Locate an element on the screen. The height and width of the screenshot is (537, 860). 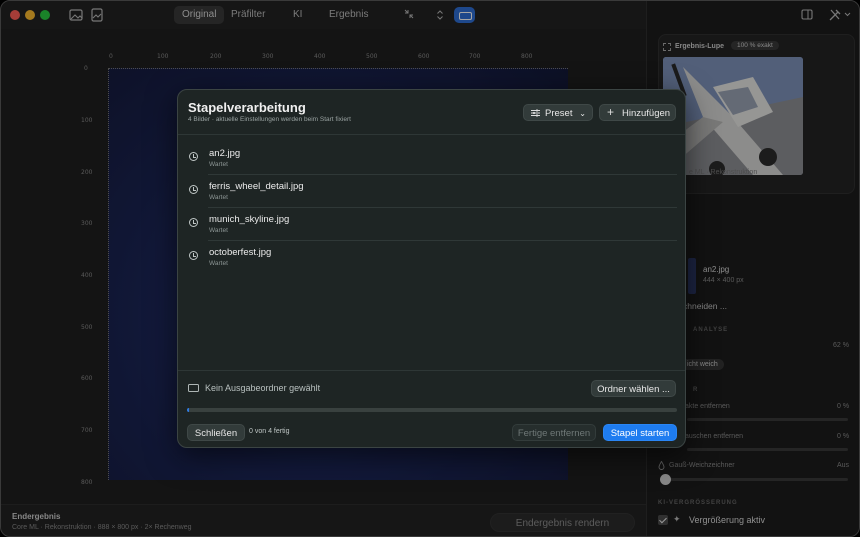
folder-icon is located at coordinates (193, 388).